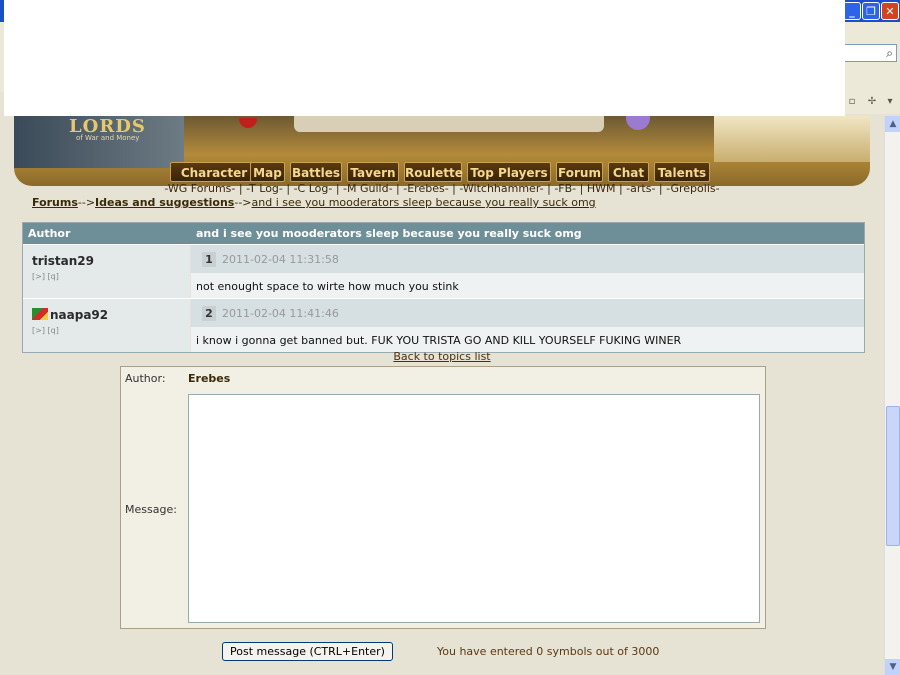  I want to click on tools-icon: ✢, so click(872, 102).